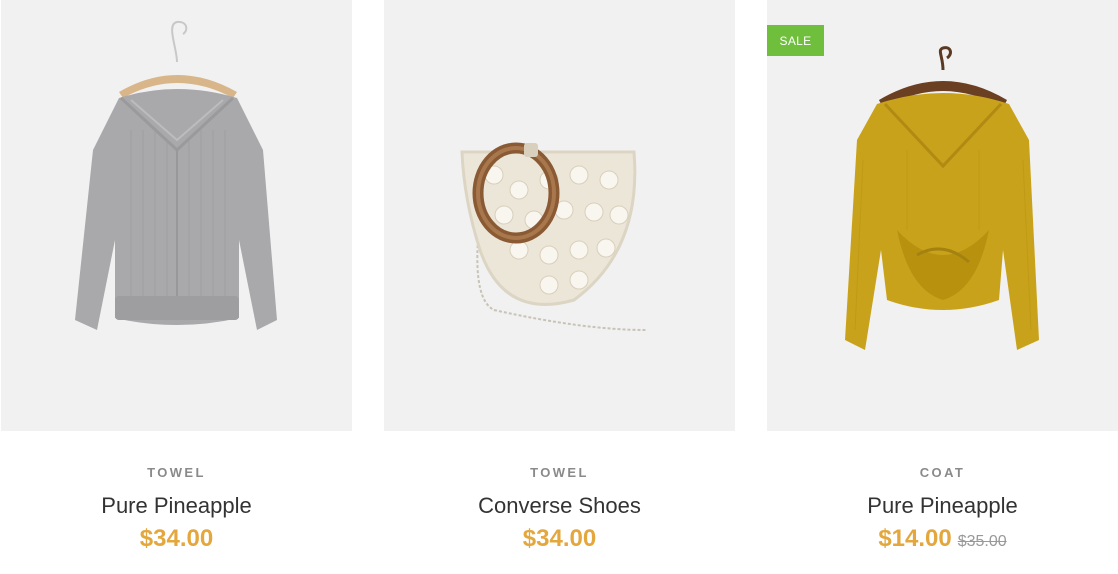 The height and width of the screenshot is (574, 1118). Describe the element at coordinates (795, 40) in the screenshot. I see `sale-badge: SALE` at that location.